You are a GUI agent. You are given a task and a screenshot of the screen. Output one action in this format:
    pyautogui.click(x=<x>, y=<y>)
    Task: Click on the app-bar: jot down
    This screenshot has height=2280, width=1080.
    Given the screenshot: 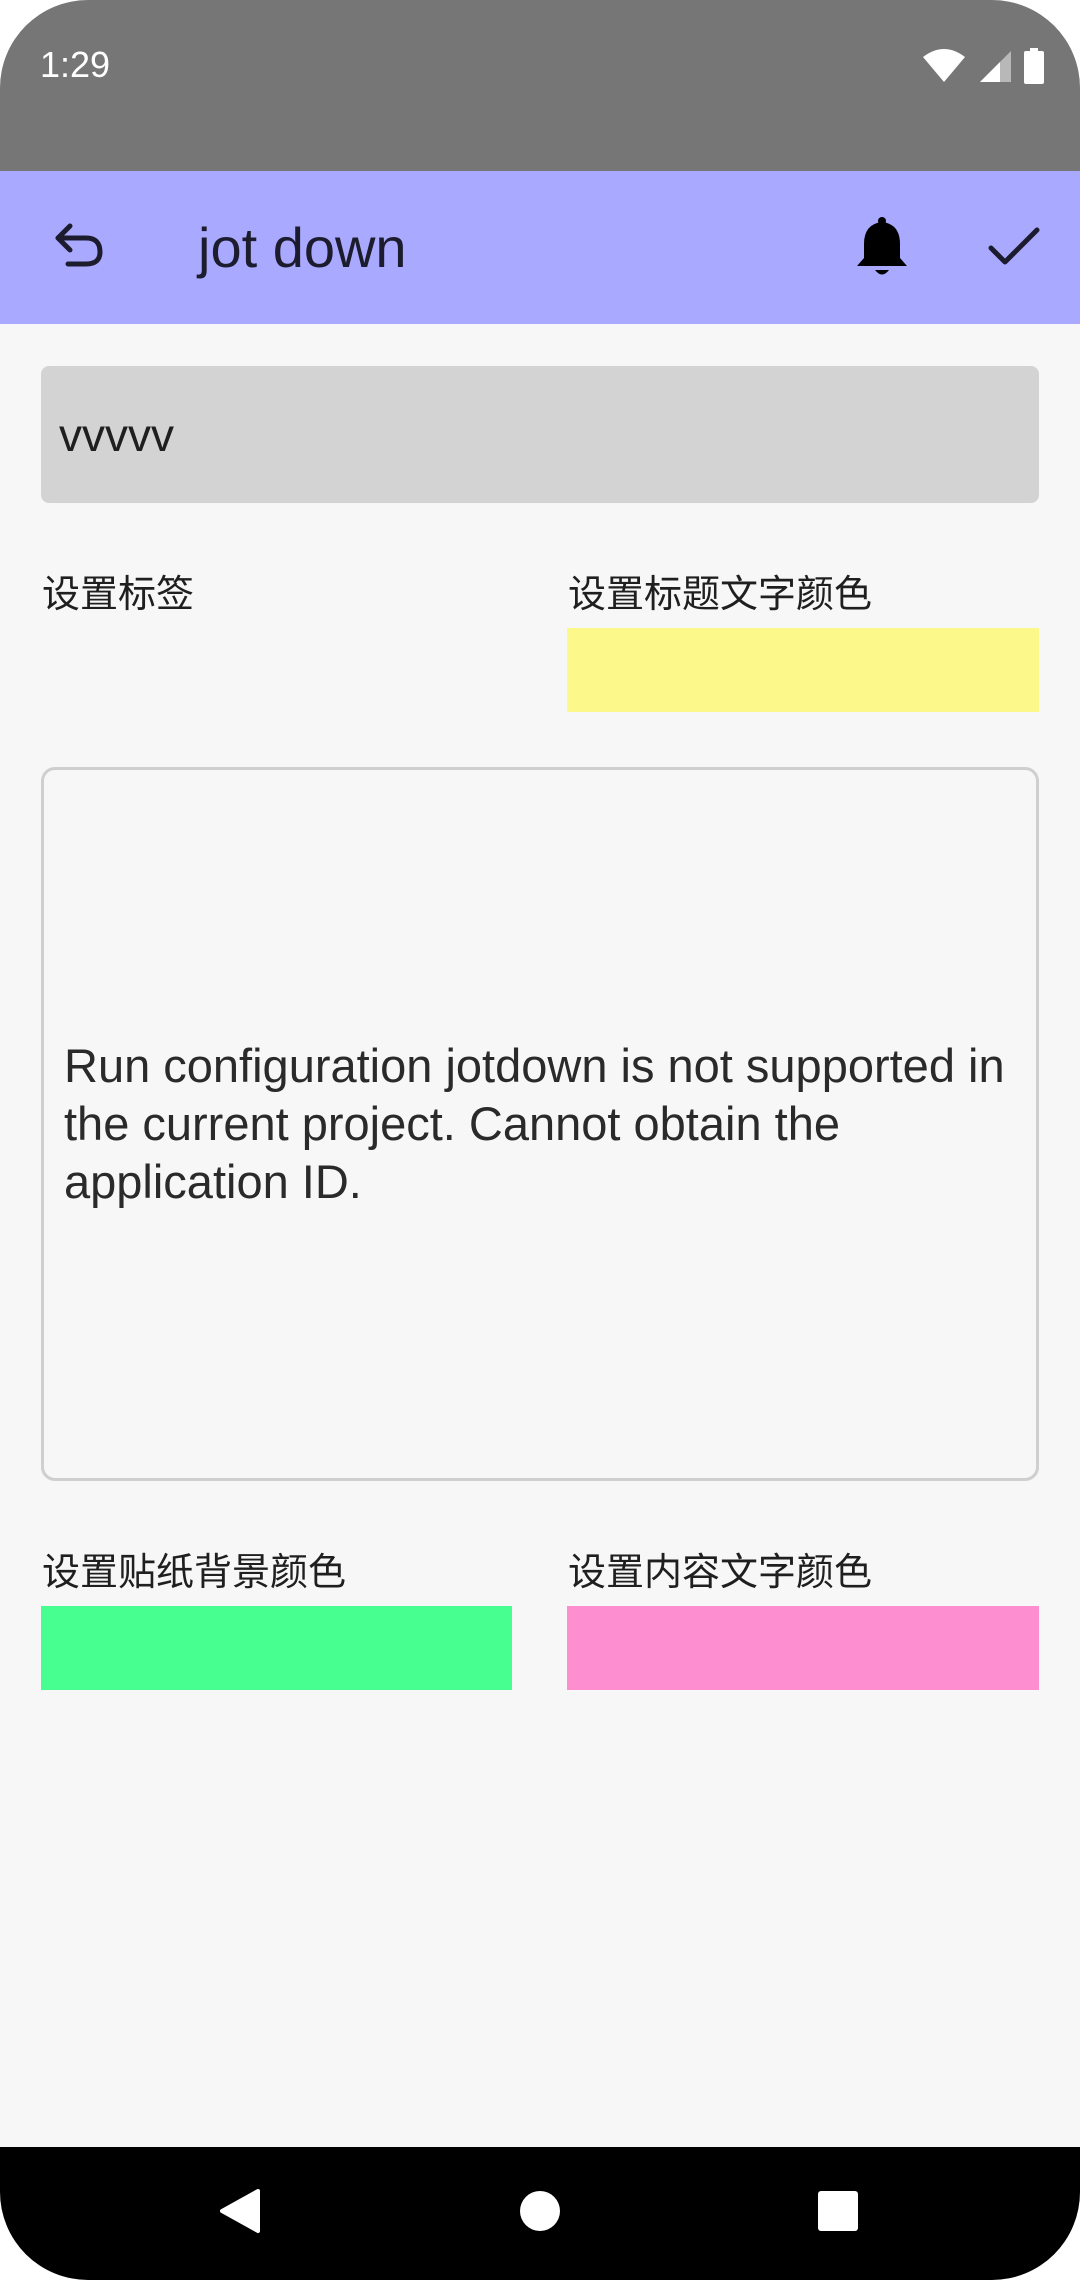 What is the action you would take?
    pyautogui.click(x=540, y=247)
    